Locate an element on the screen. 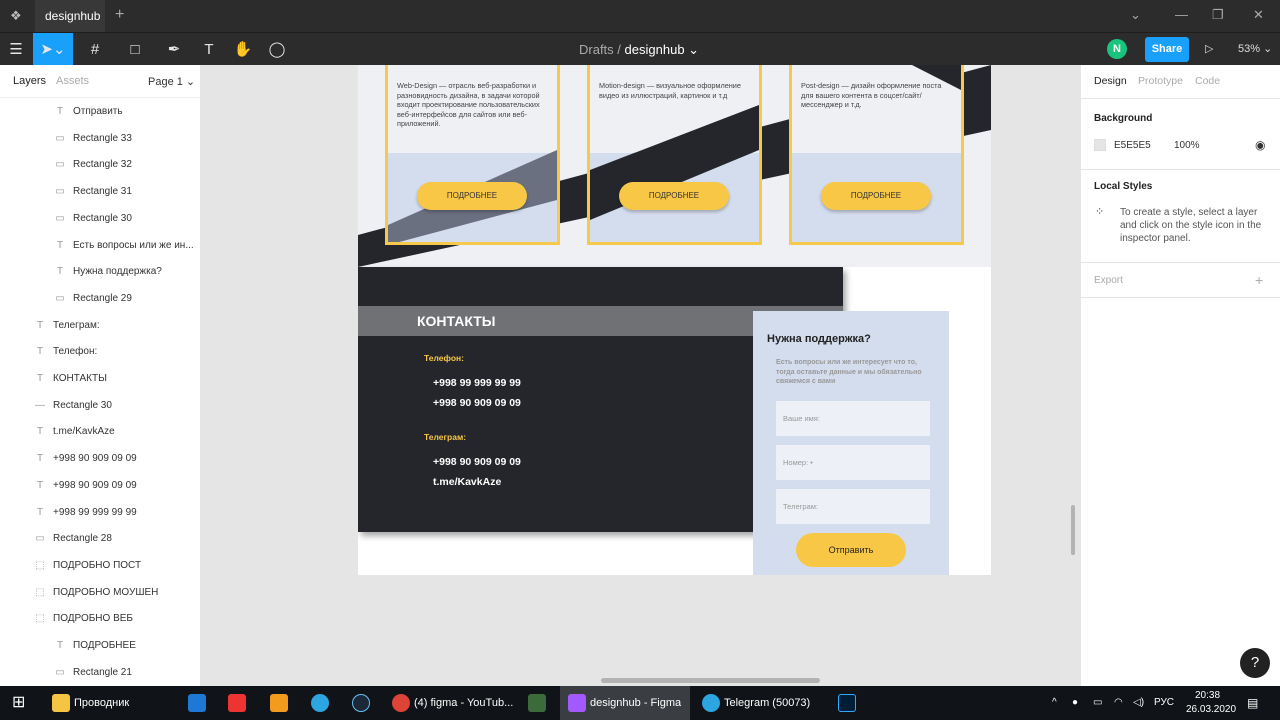 This screenshot has height=720, width=1280. layer-row: T КОНТАКТЫ is located at coordinates (100, 379).